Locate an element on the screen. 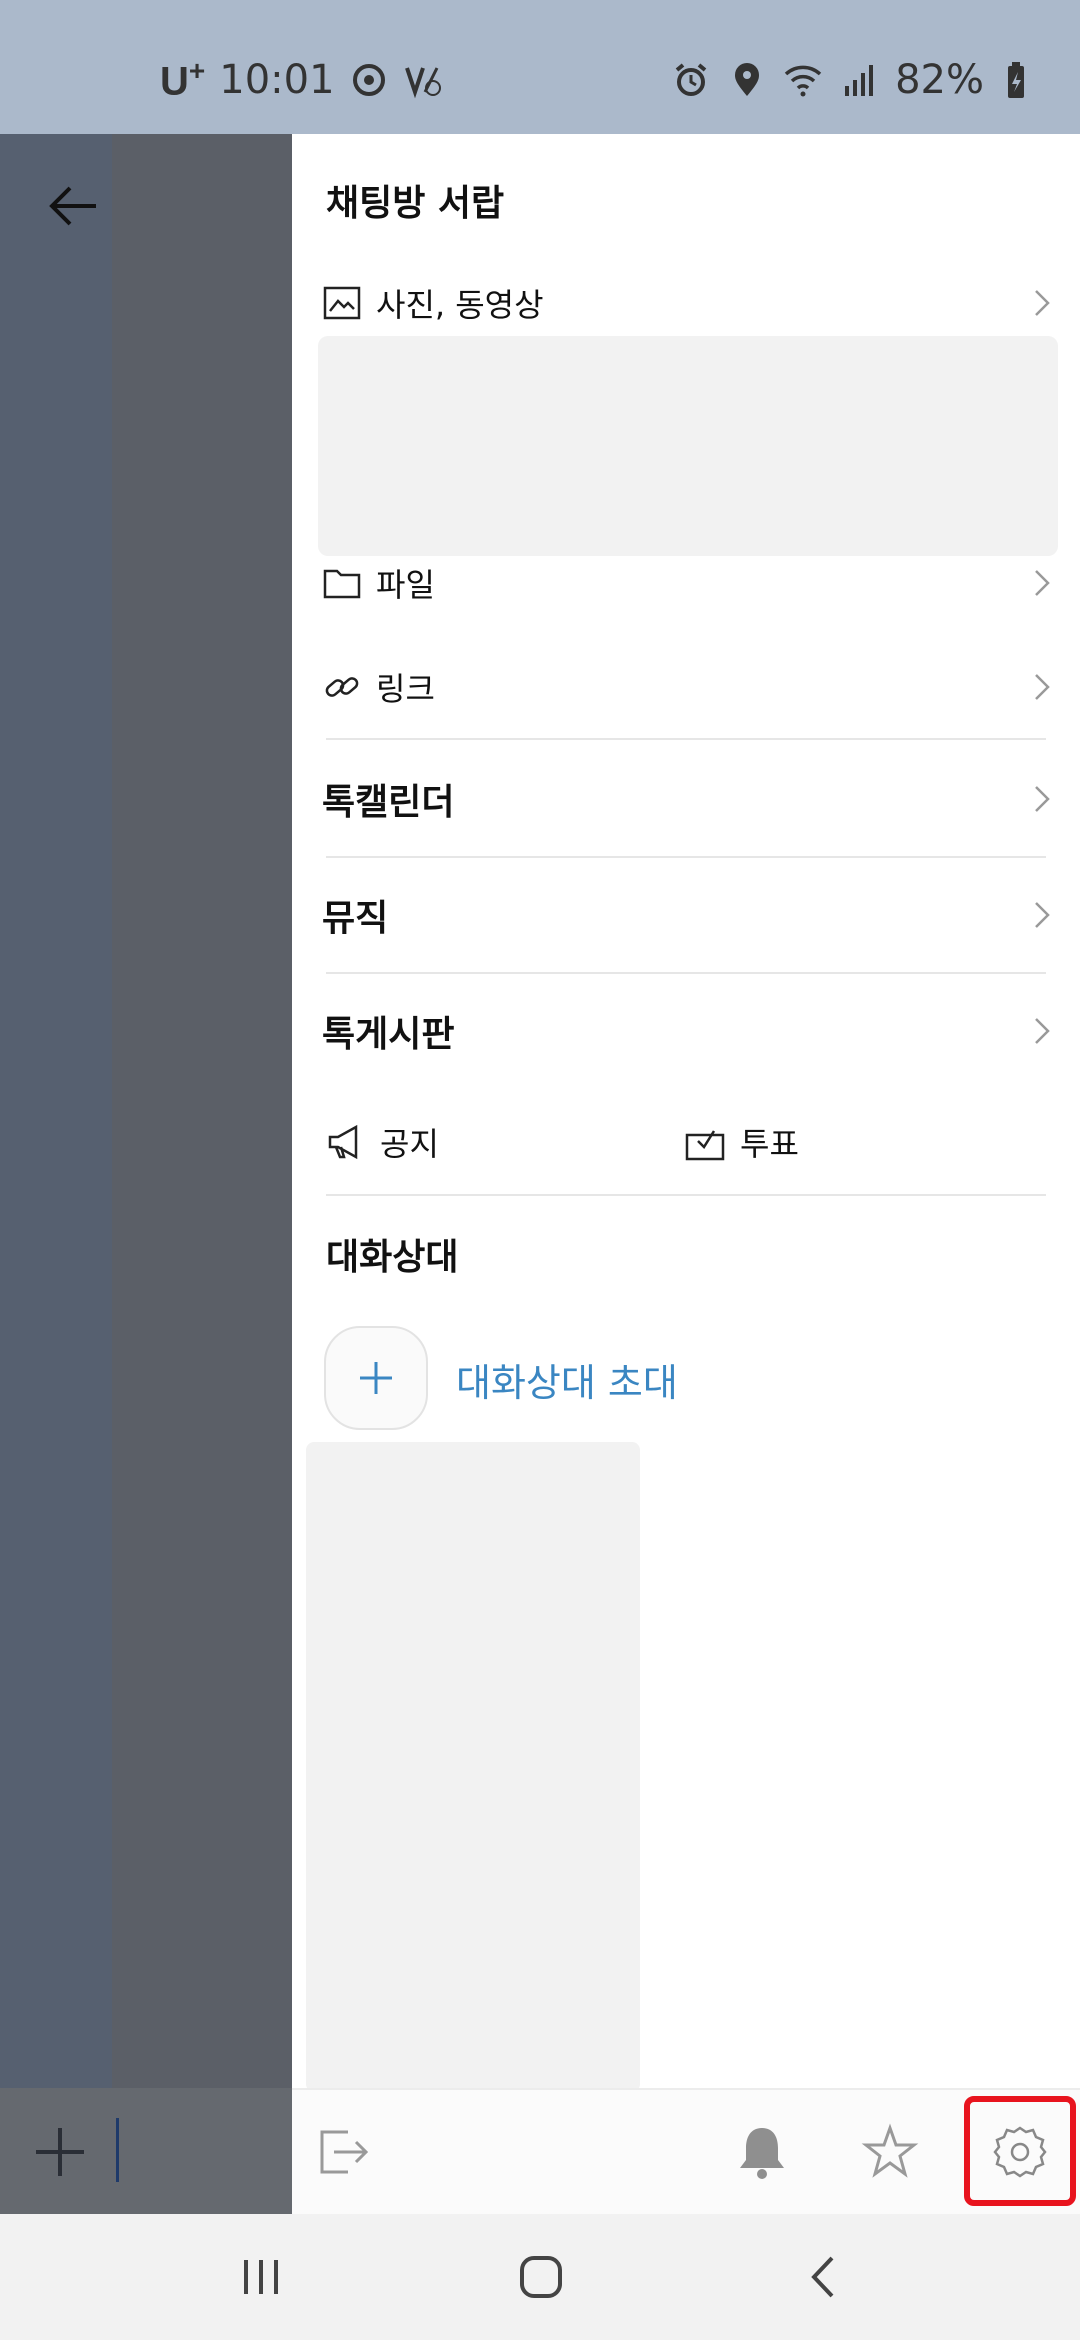  members-section-title: 대화상대 is located at coordinates (392, 1257).